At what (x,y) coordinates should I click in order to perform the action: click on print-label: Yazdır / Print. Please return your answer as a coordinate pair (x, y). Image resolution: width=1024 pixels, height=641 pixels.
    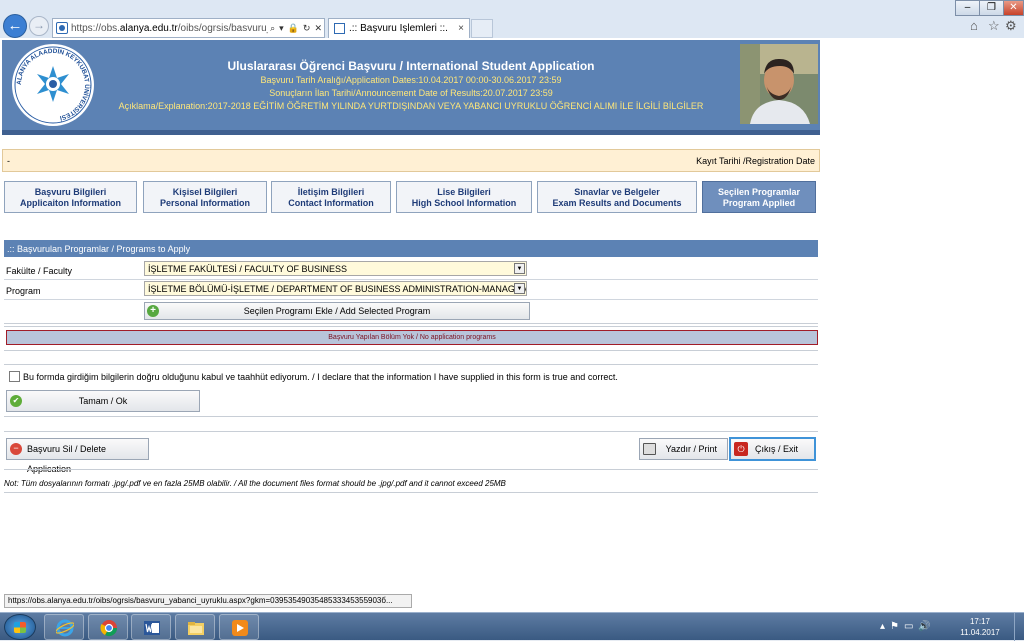
    Looking at the image, I should click on (691, 449).